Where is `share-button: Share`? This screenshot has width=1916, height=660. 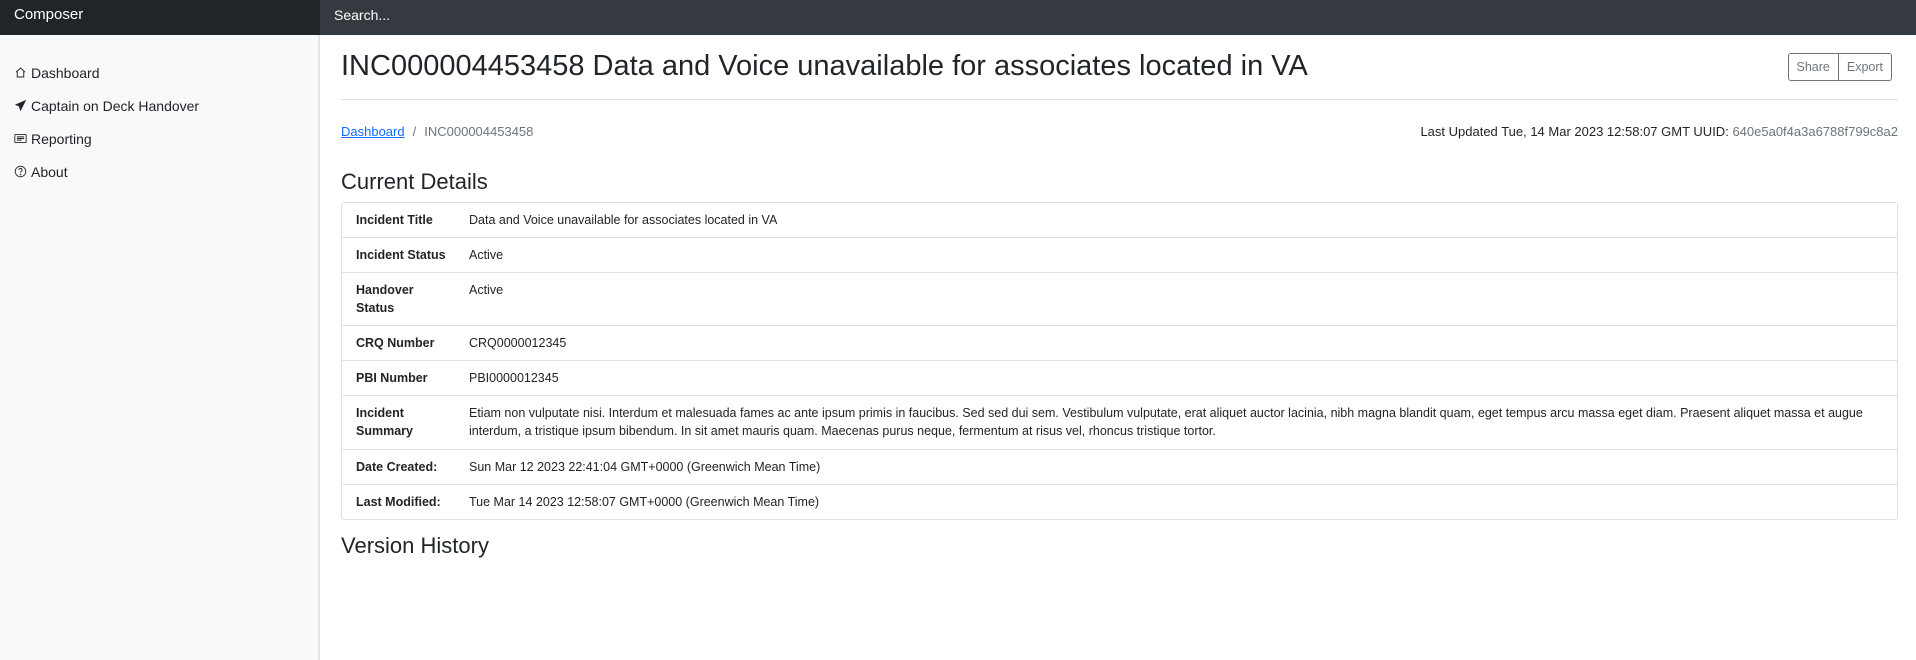
share-button: Share is located at coordinates (1813, 67).